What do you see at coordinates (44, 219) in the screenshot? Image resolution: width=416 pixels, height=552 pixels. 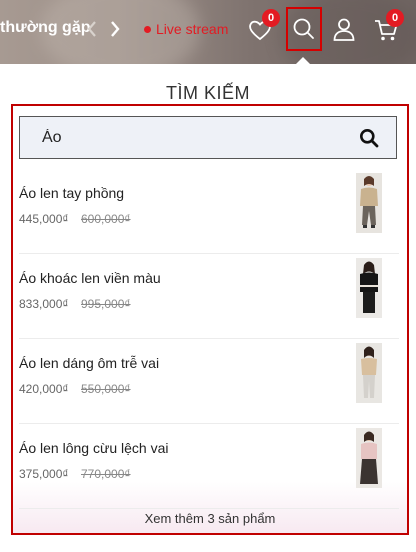 I see `product-price: 445,000₫` at bounding box center [44, 219].